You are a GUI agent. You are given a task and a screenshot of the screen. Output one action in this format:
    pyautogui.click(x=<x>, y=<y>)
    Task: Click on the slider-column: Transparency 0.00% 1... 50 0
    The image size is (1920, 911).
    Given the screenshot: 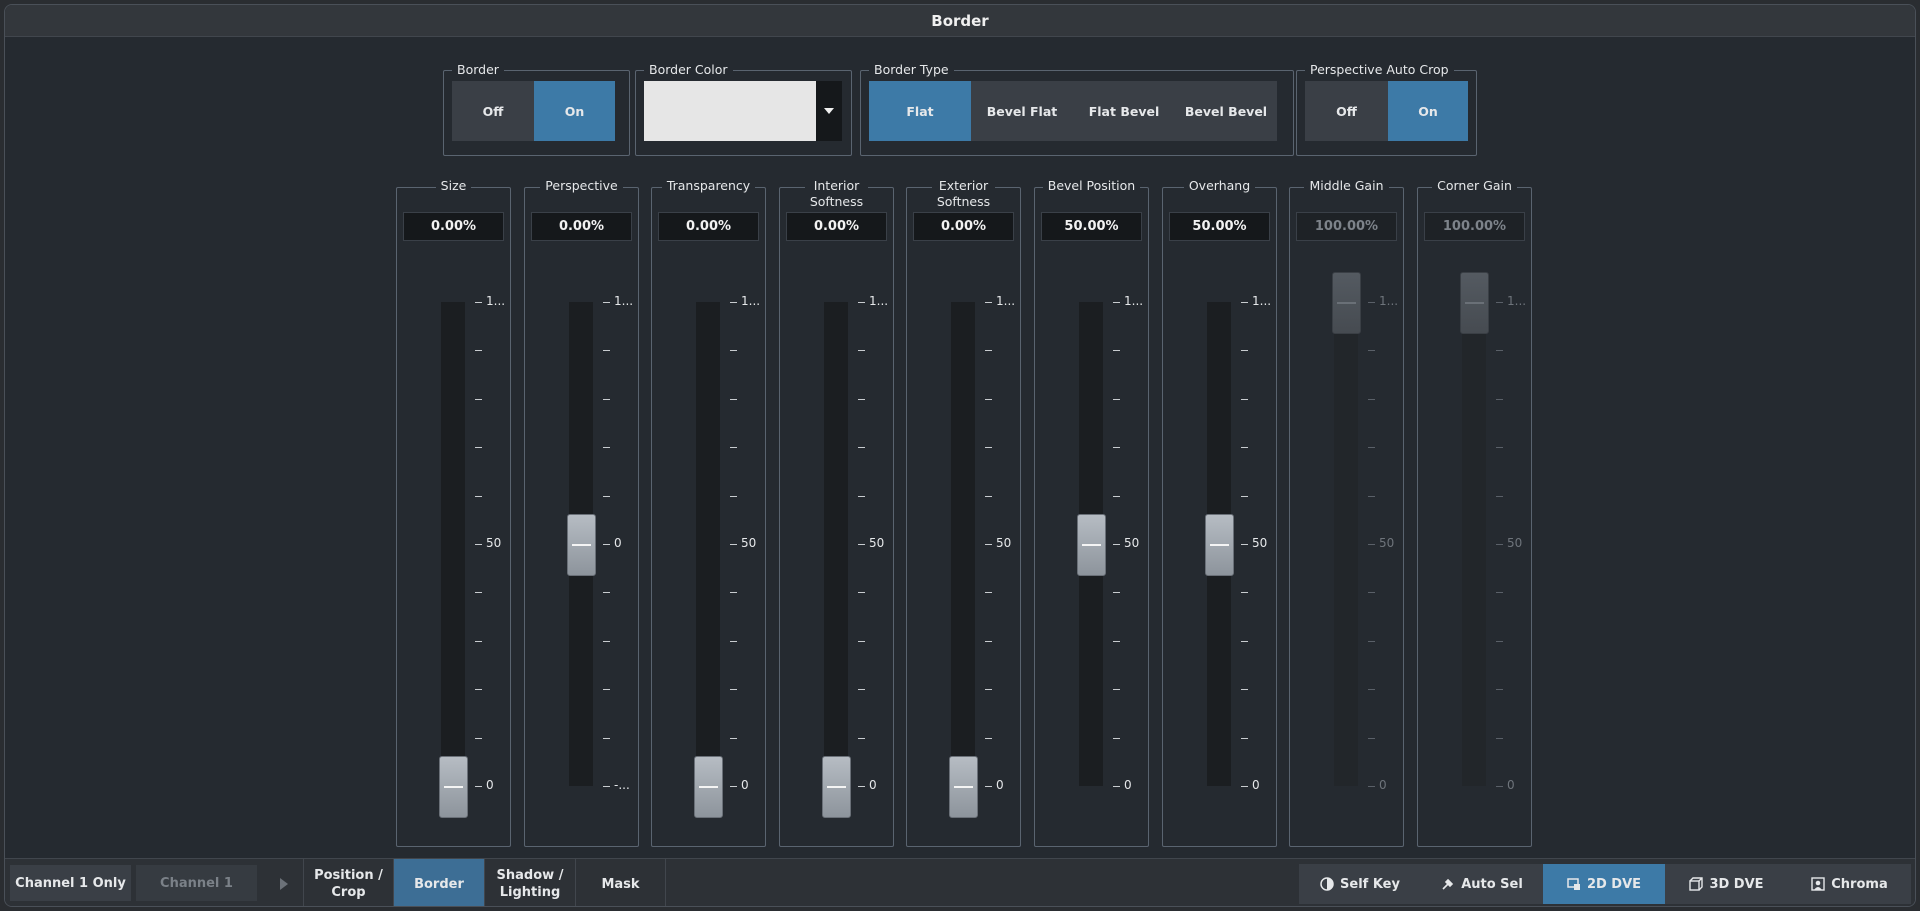 What is the action you would take?
    pyautogui.click(x=708, y=512)
    